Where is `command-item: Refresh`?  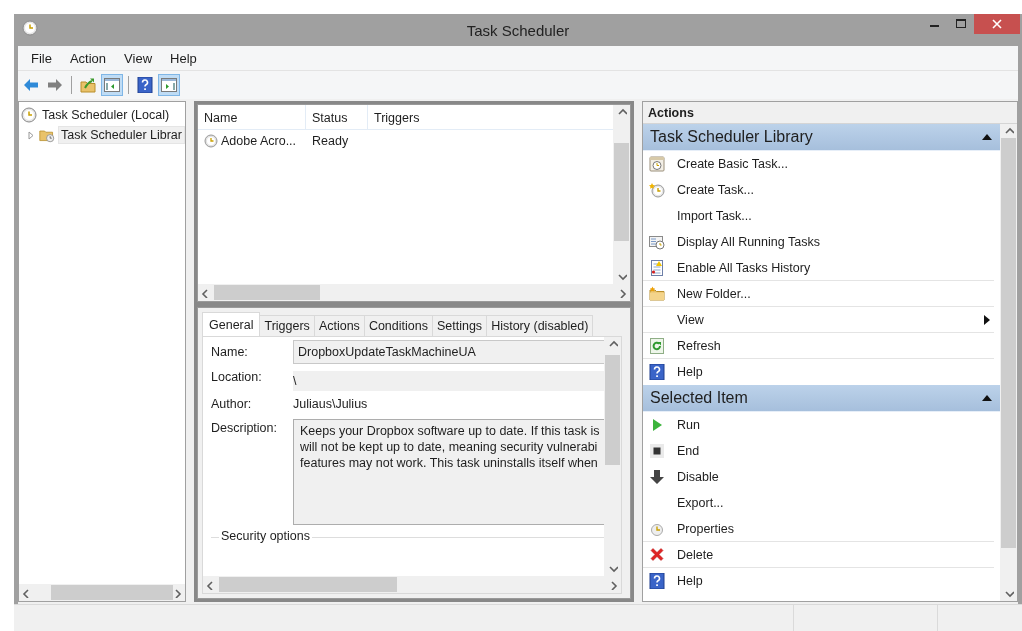
command-item: Refresh is located at coordinates (818, 346).